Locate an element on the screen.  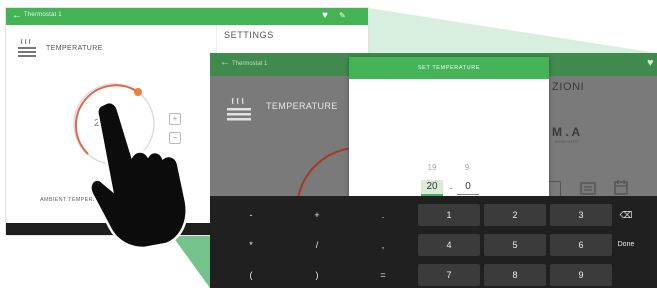
key-7: 7 is located at coordinates (449, 275).